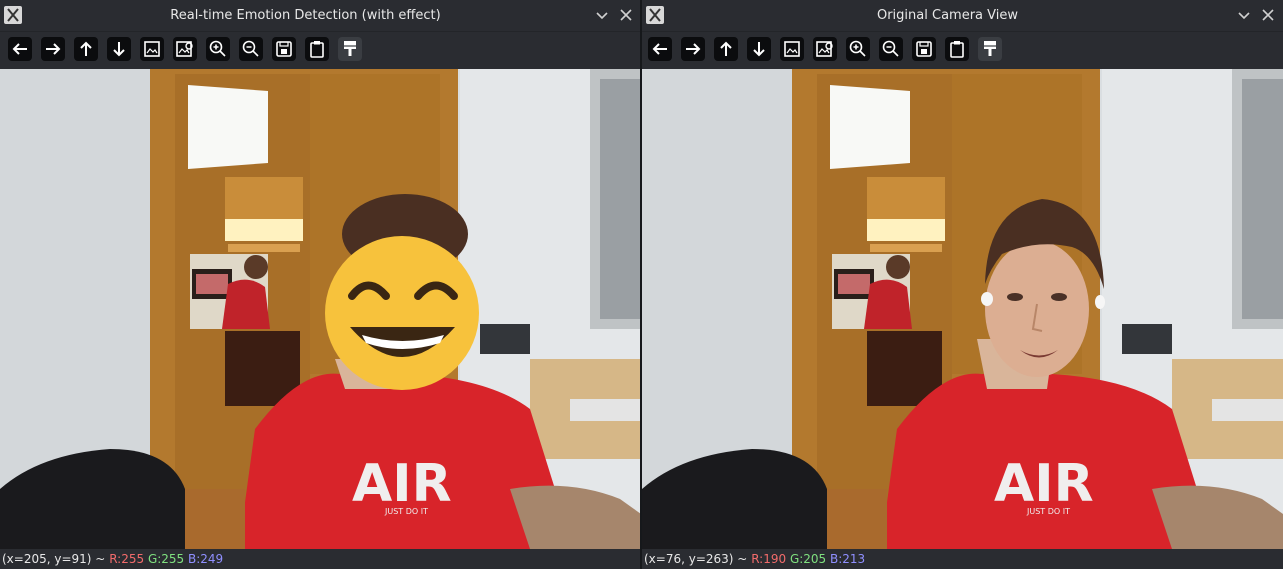 The image size is (1283, 569). I want to click on pixel-blue-value: B:213, so click(848, 559).